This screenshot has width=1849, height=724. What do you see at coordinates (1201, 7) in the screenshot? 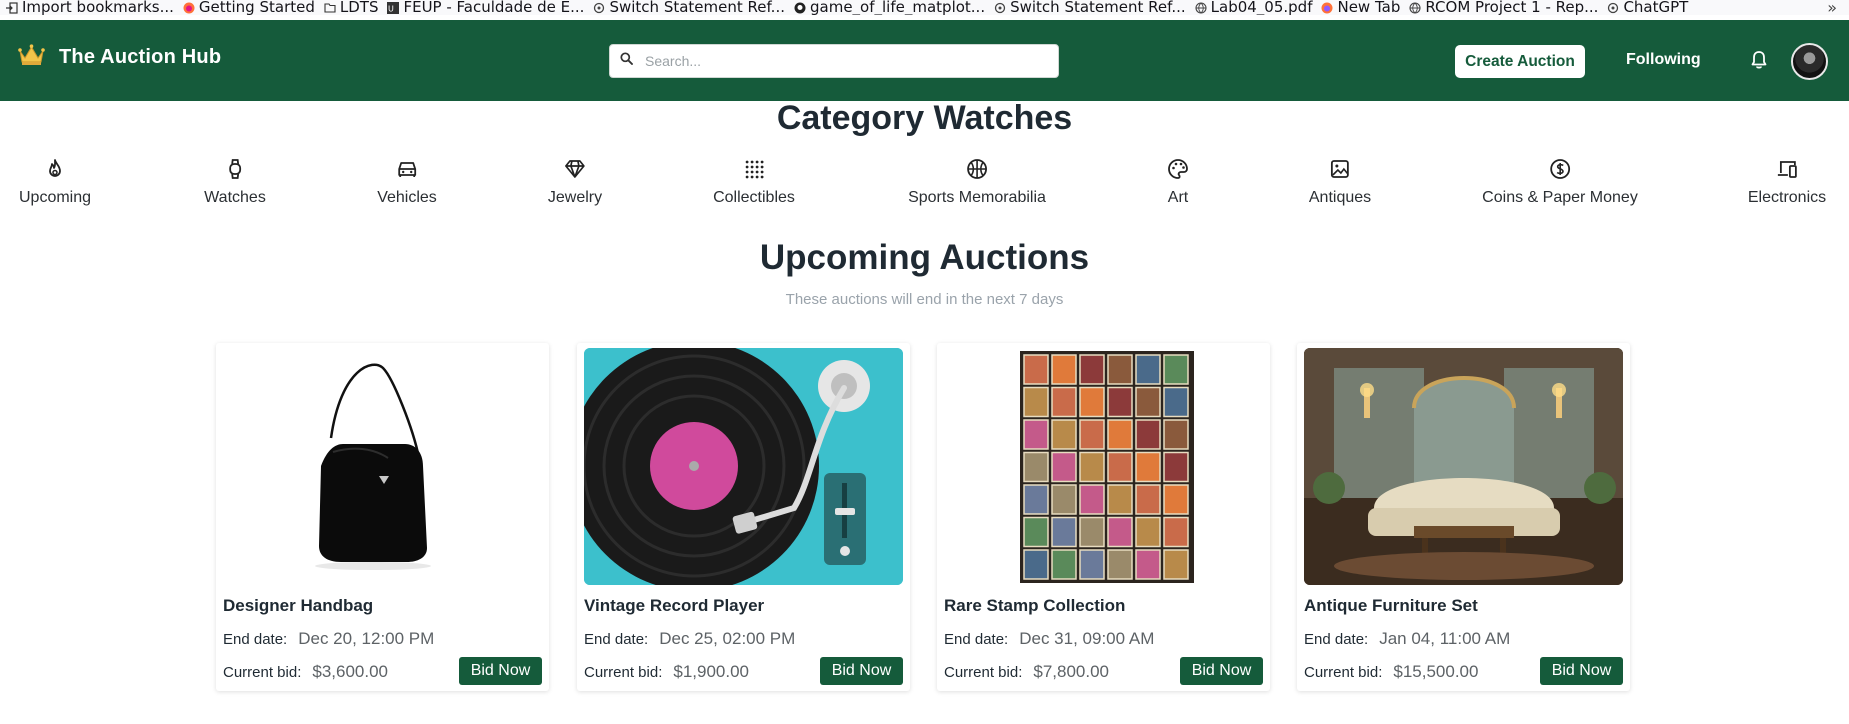
I see `globe-icon` at bounding box center [1201, 7].